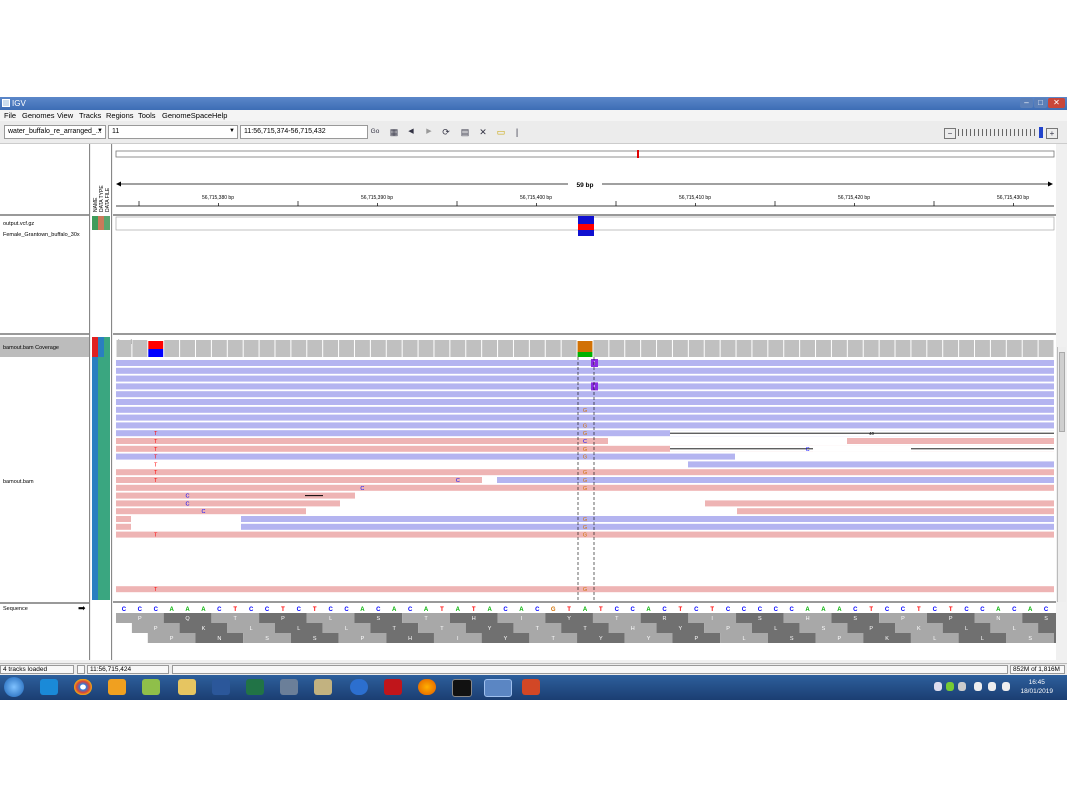  Describe the element at coordinates (585, 348) in the screenshot. I see `coverage-track` at that location.